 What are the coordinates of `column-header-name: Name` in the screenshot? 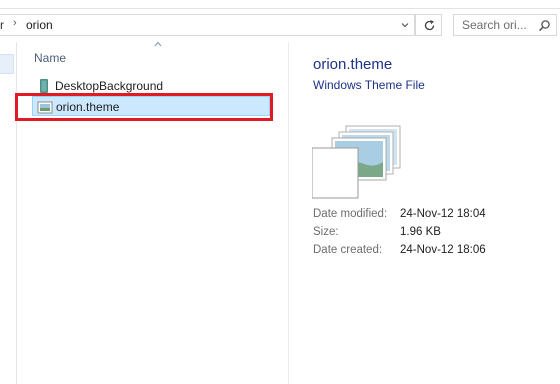 It's located at (50, 58).